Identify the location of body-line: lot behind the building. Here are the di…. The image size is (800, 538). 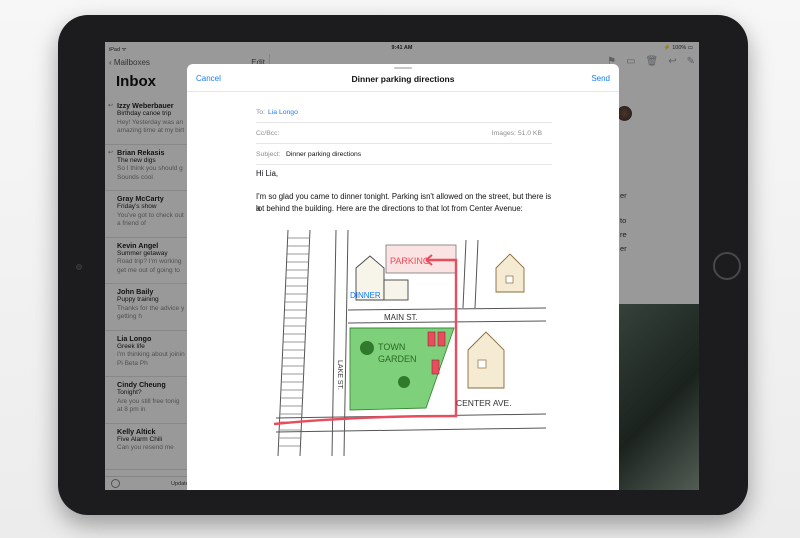
(406, 209).